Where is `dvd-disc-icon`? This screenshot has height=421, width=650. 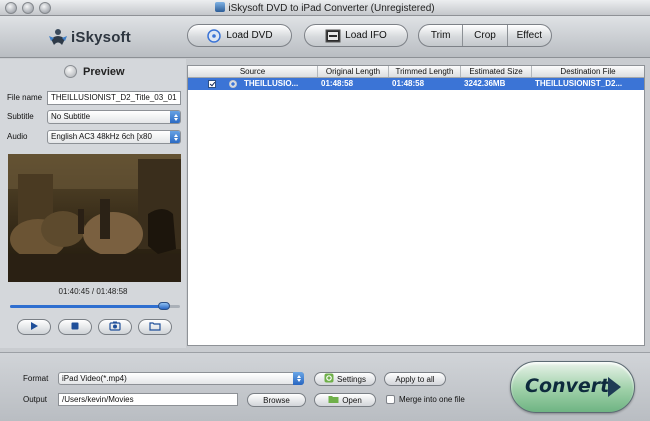 dvd-disc-icon is located at coordinates (214, 35).